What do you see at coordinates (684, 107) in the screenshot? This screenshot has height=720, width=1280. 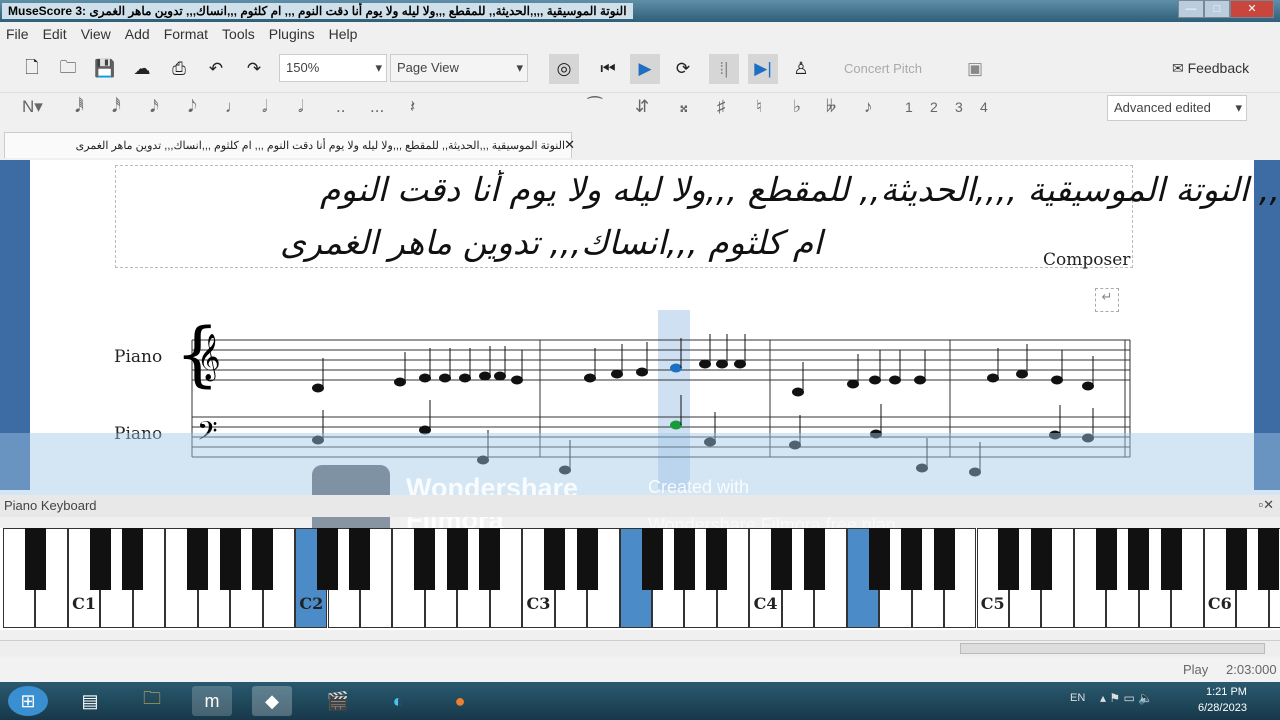 I see `double-sharp-icon: 𝄪` at bounding box center [684, 107].